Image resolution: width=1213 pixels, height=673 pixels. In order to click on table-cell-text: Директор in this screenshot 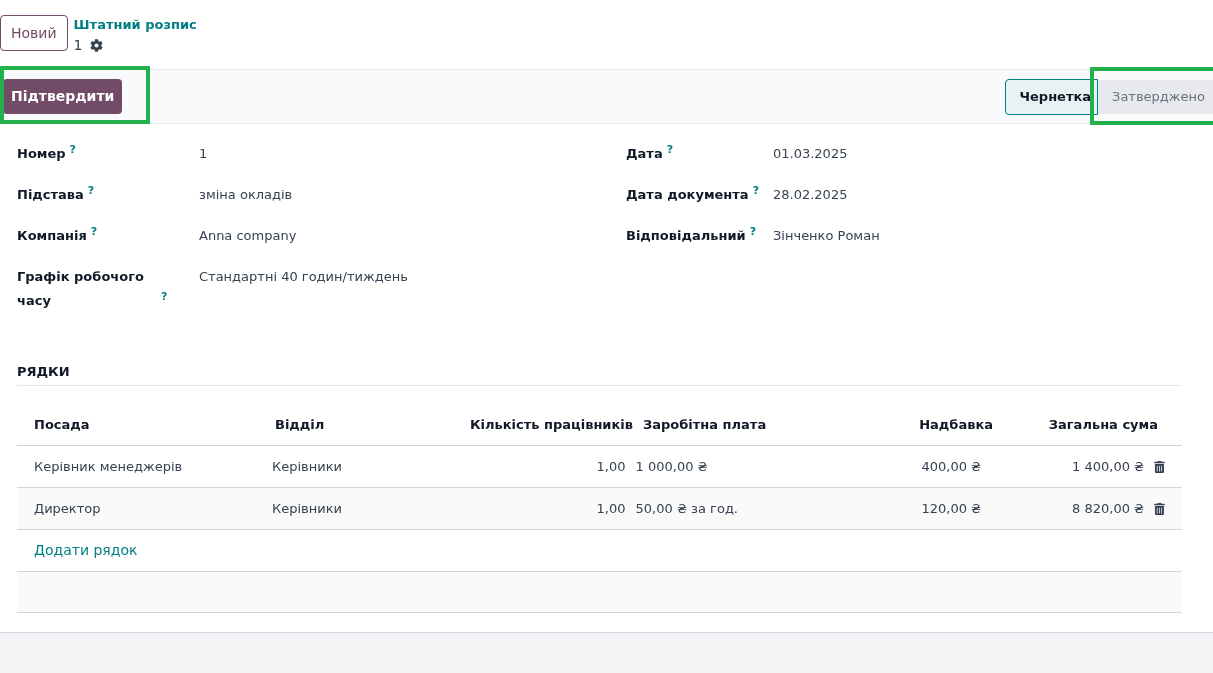, I will do `click(68, 508)`.